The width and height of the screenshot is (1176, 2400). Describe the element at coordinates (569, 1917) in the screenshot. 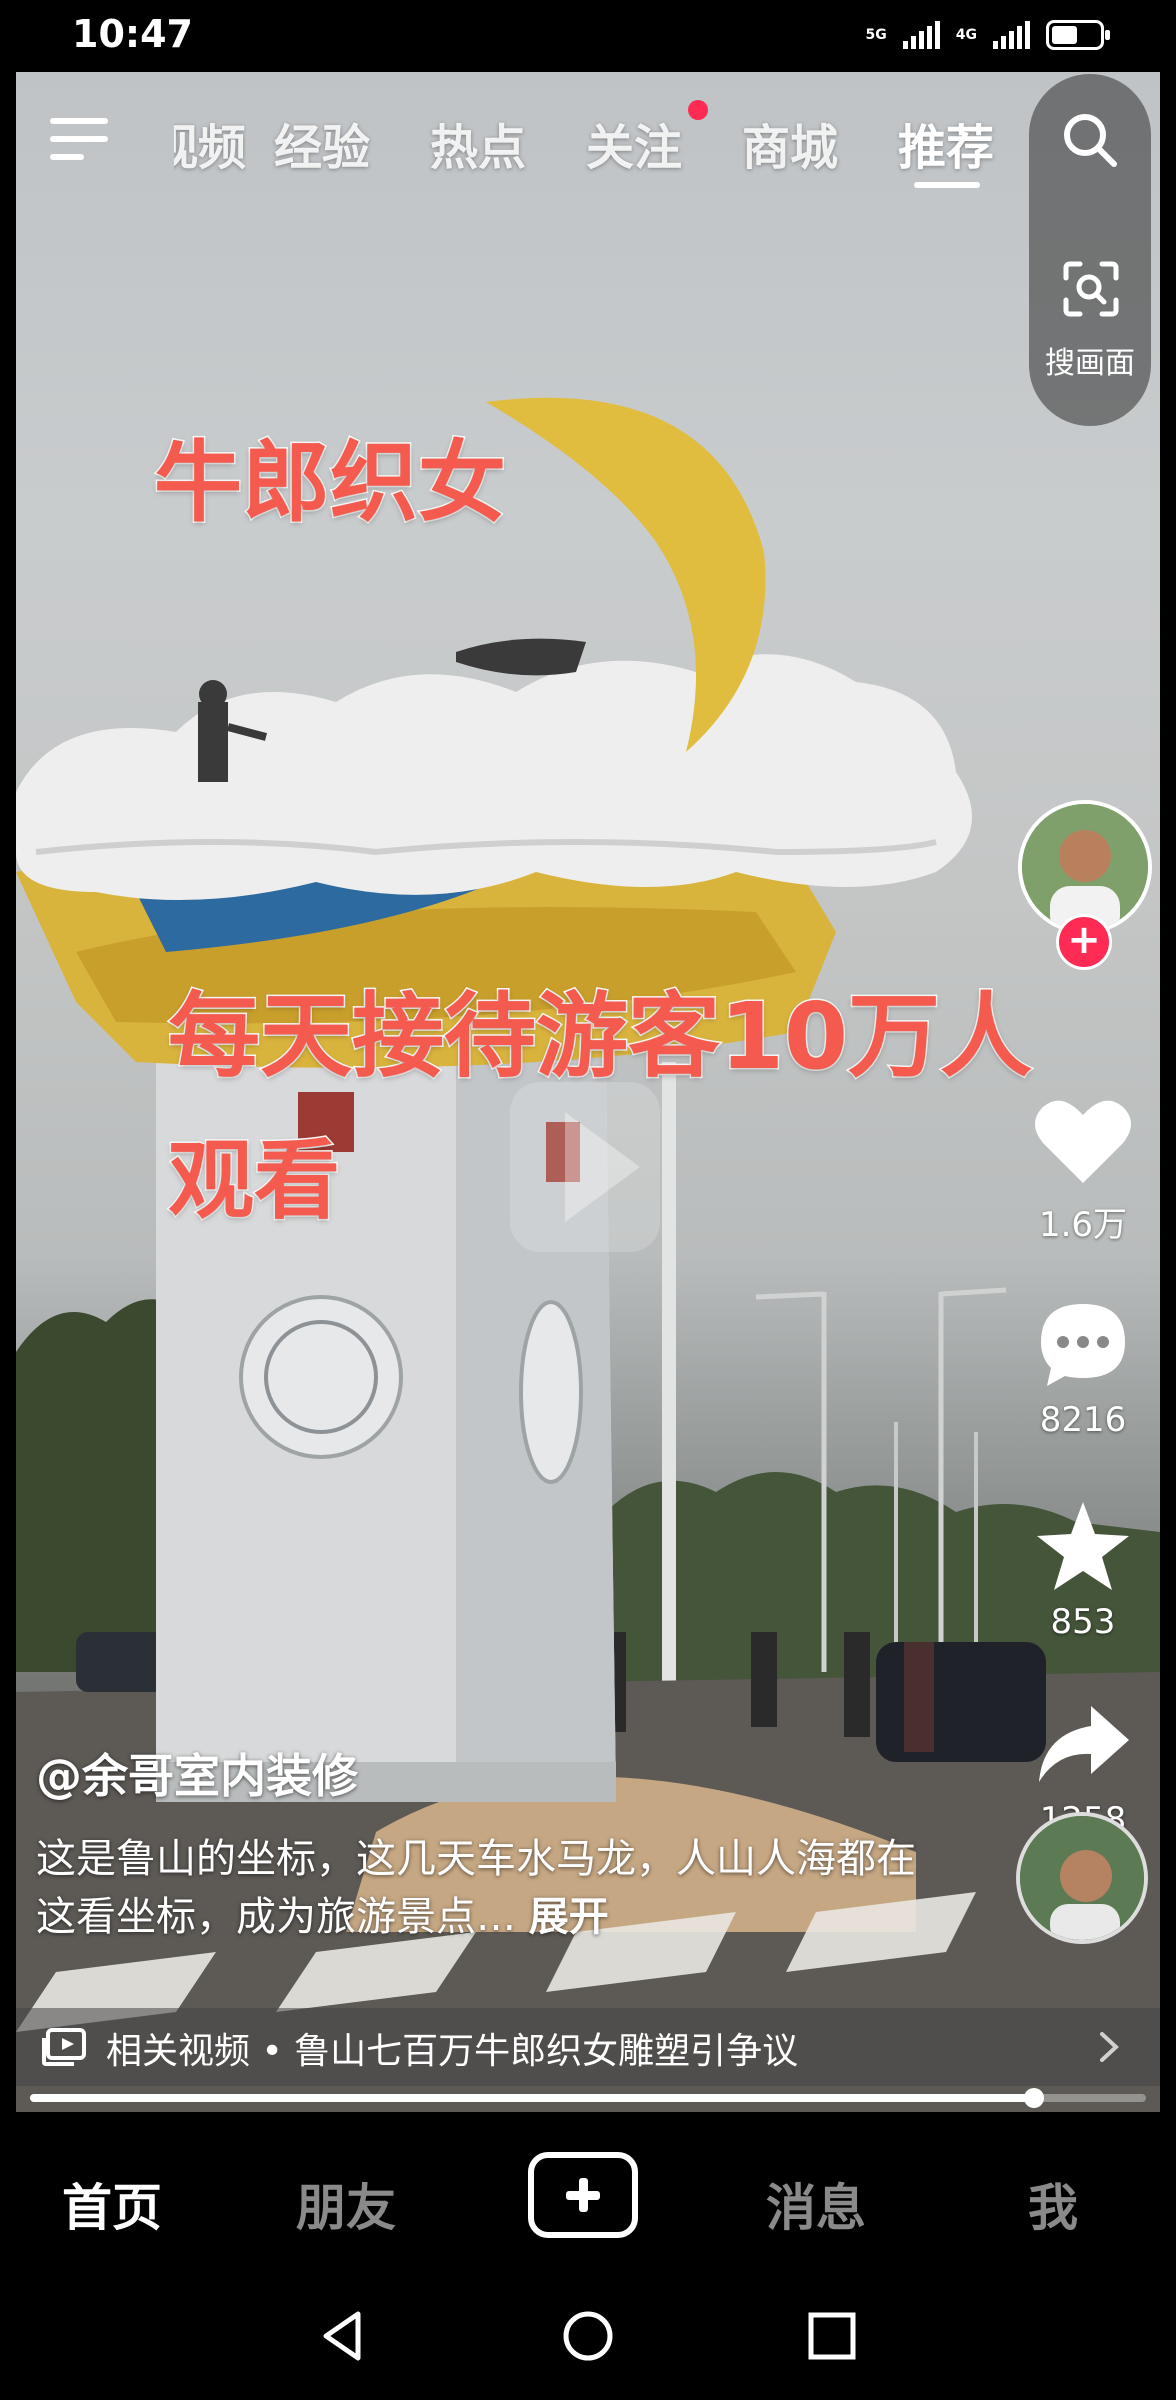

I see `expand-caption-button: 展开` at that location.